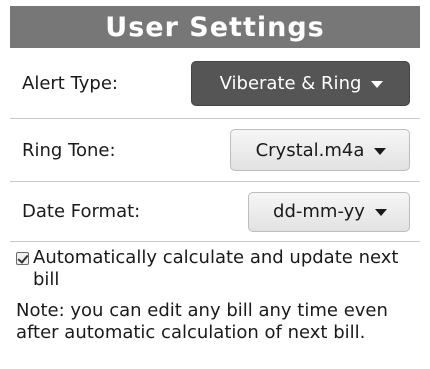 This screenshot has height=369, width=430. Describe the element at coordinates (310, 150) in the screenshot. I see `ring-tone-value: Crystal.m4a` at that location.